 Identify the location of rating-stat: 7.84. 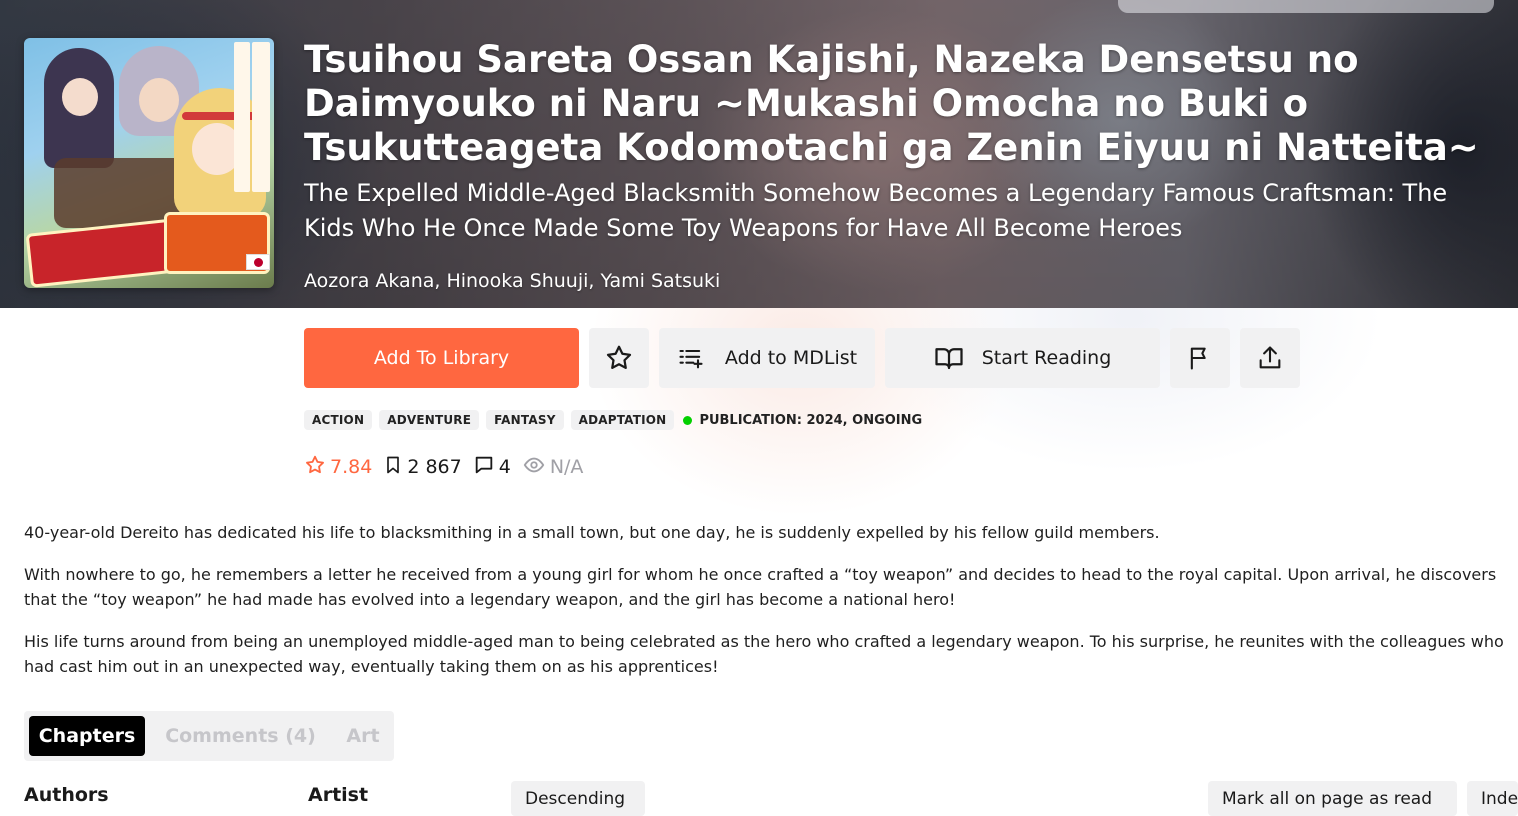
(338, 467).